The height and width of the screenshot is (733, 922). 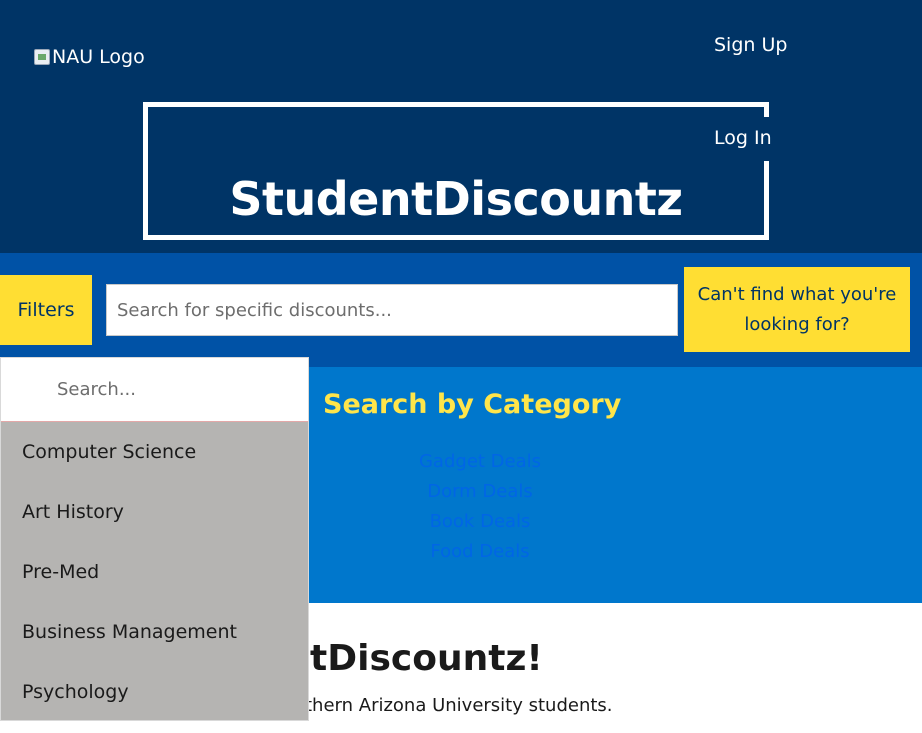 What do you see at coordinates (42, 57) in the screenshot?
I see `broken-image-icon` at bounding box center [42, 57].